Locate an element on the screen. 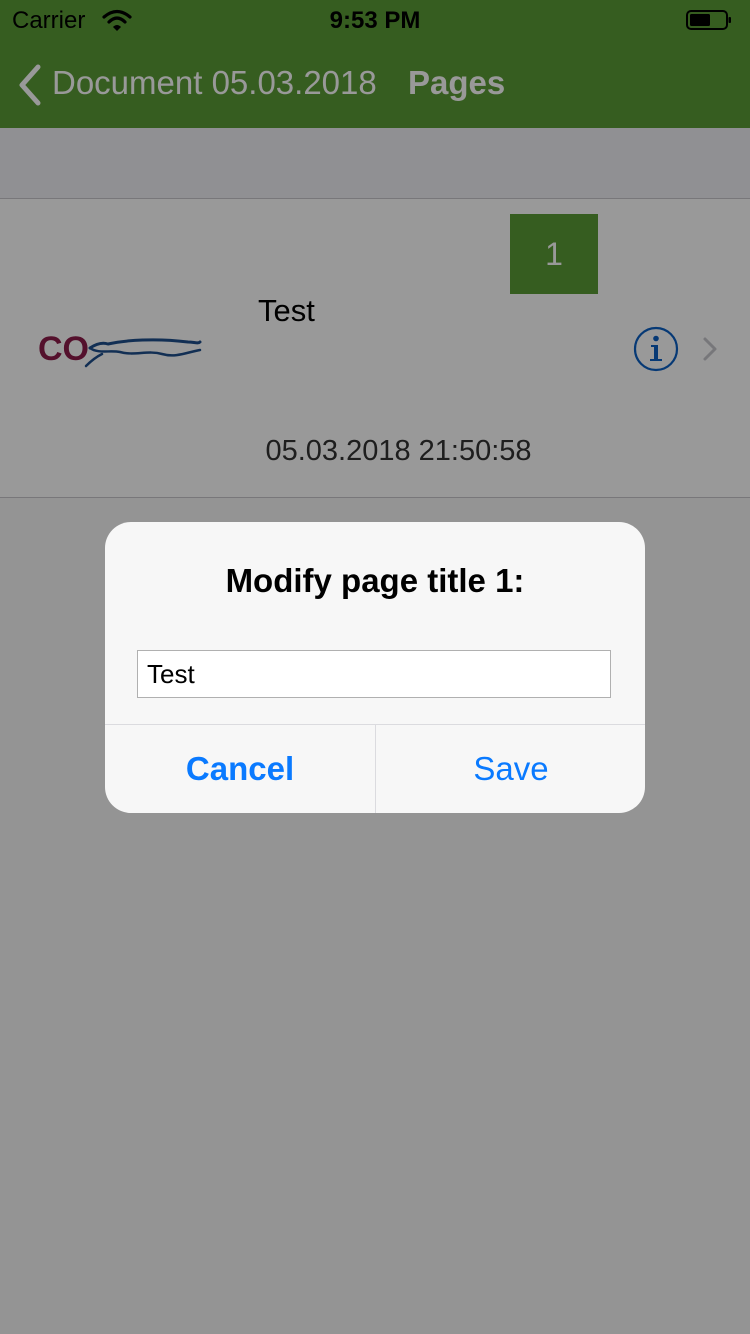  page-title-input is located at coordinates (374, 674).